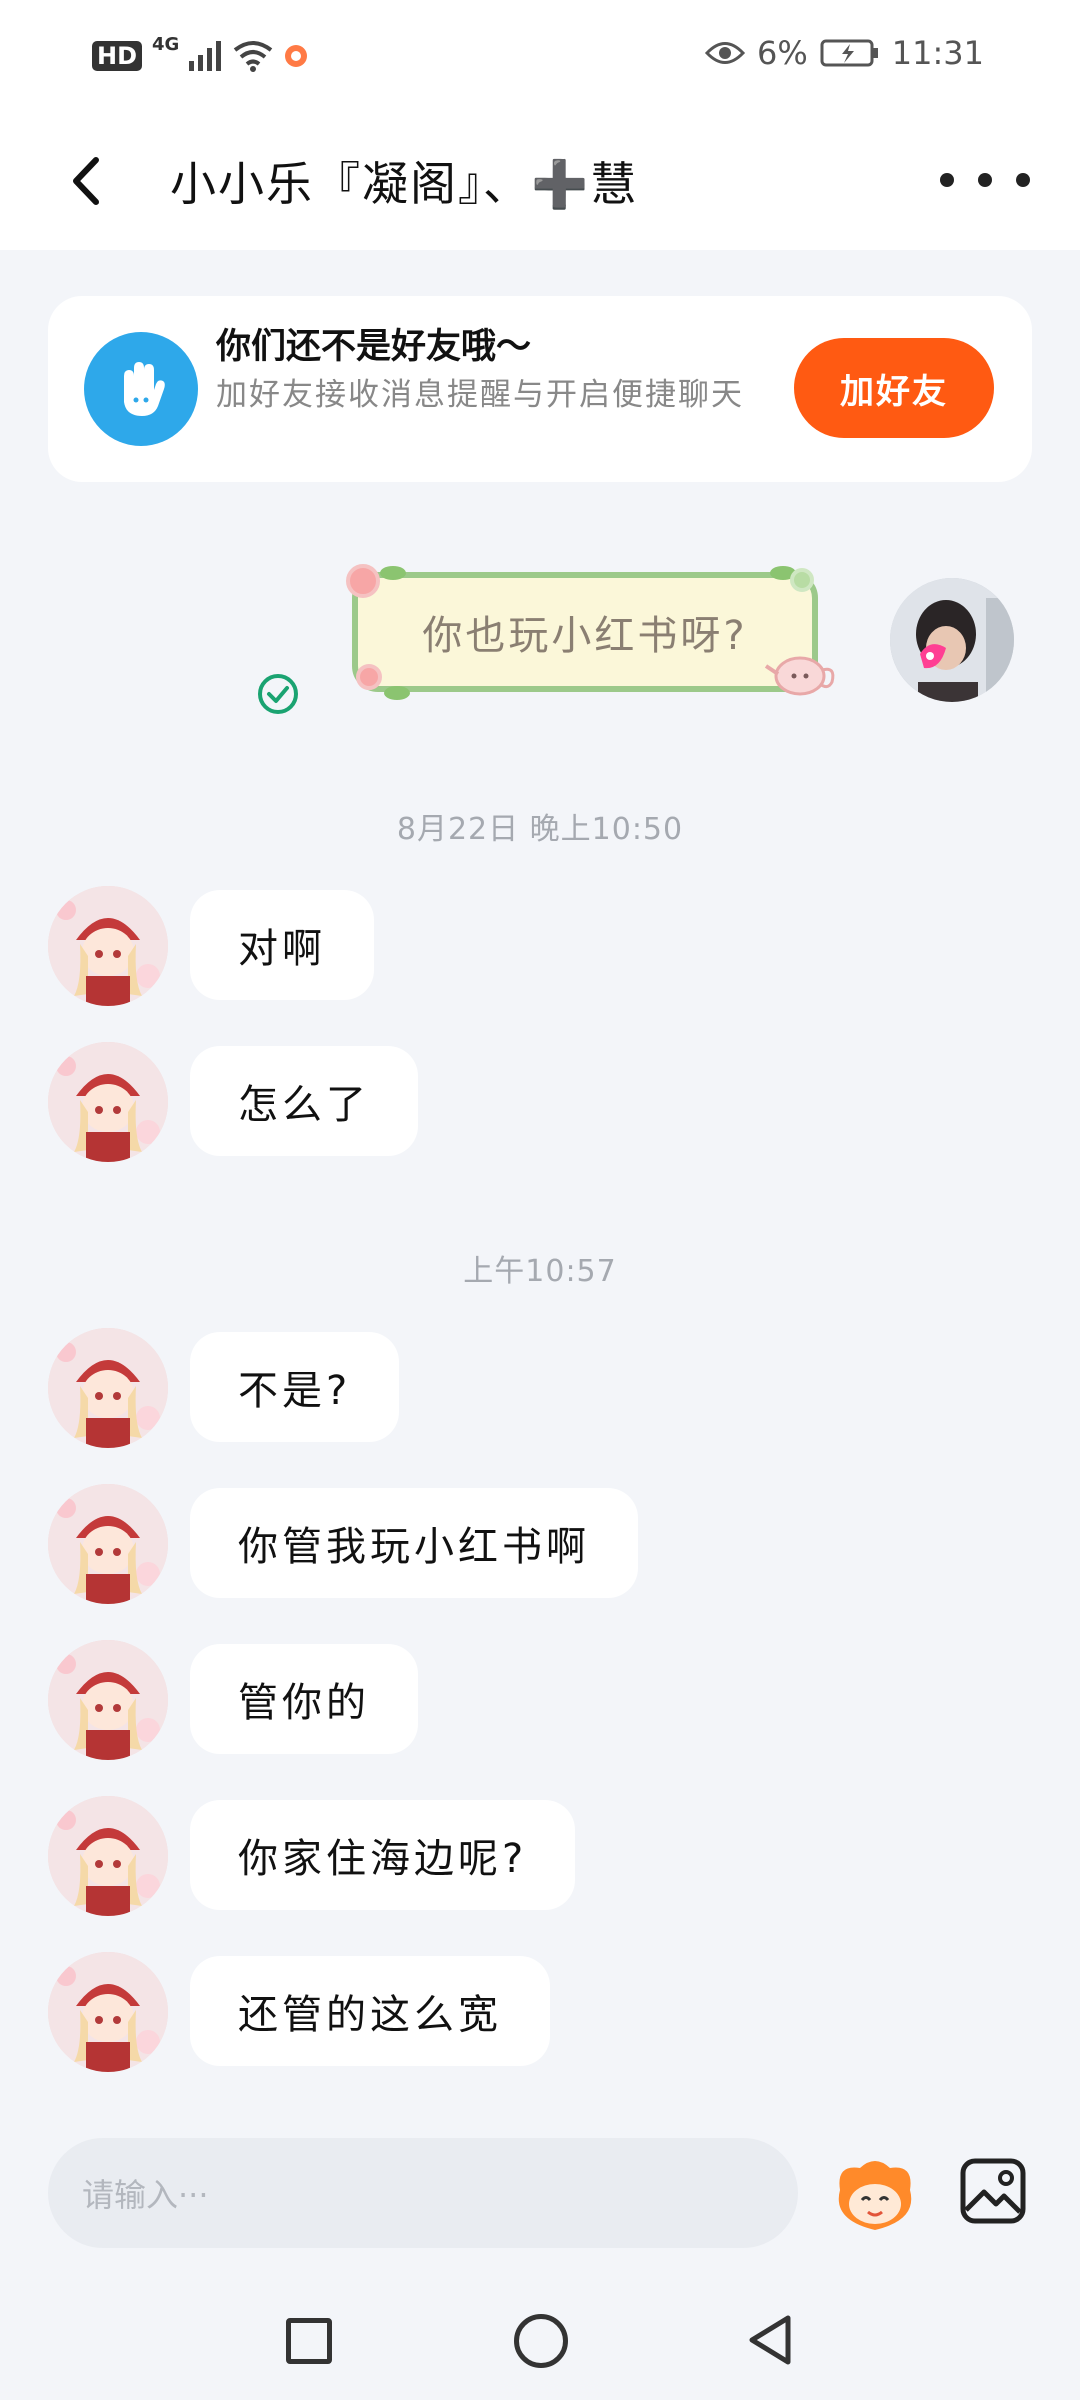 This screenshot has width=1080, height=2400. I want to click on received-message-row: 你管我玩小红书啊, so click(540, 1544).